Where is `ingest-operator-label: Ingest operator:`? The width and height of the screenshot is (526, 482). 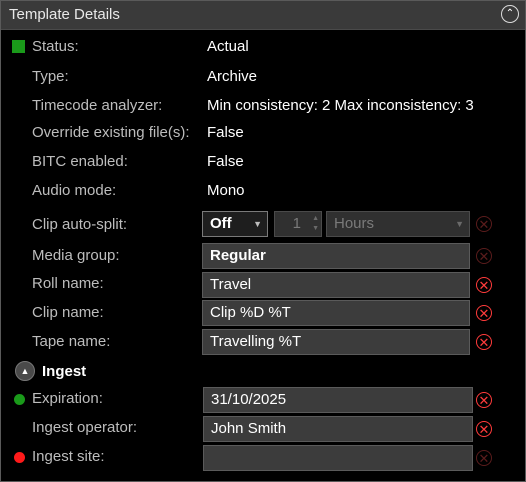
ingest-operator-label: Ingest operator: is located at coordinates (85, 427).